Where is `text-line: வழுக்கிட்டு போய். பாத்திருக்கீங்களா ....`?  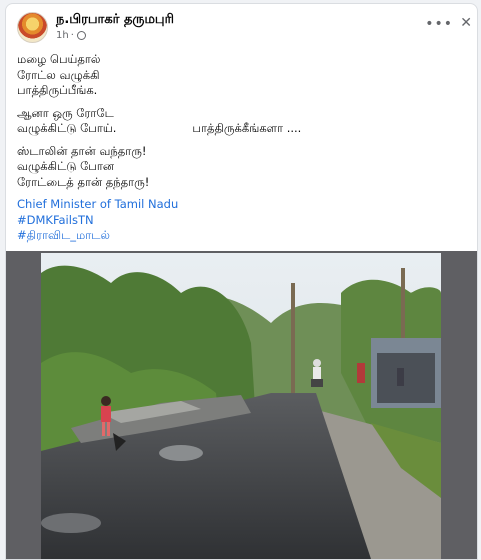 text-line: வழுக்கிட்டு போய். பாத்திருக்கீங்களா .... is located at coordinates (159, 128).